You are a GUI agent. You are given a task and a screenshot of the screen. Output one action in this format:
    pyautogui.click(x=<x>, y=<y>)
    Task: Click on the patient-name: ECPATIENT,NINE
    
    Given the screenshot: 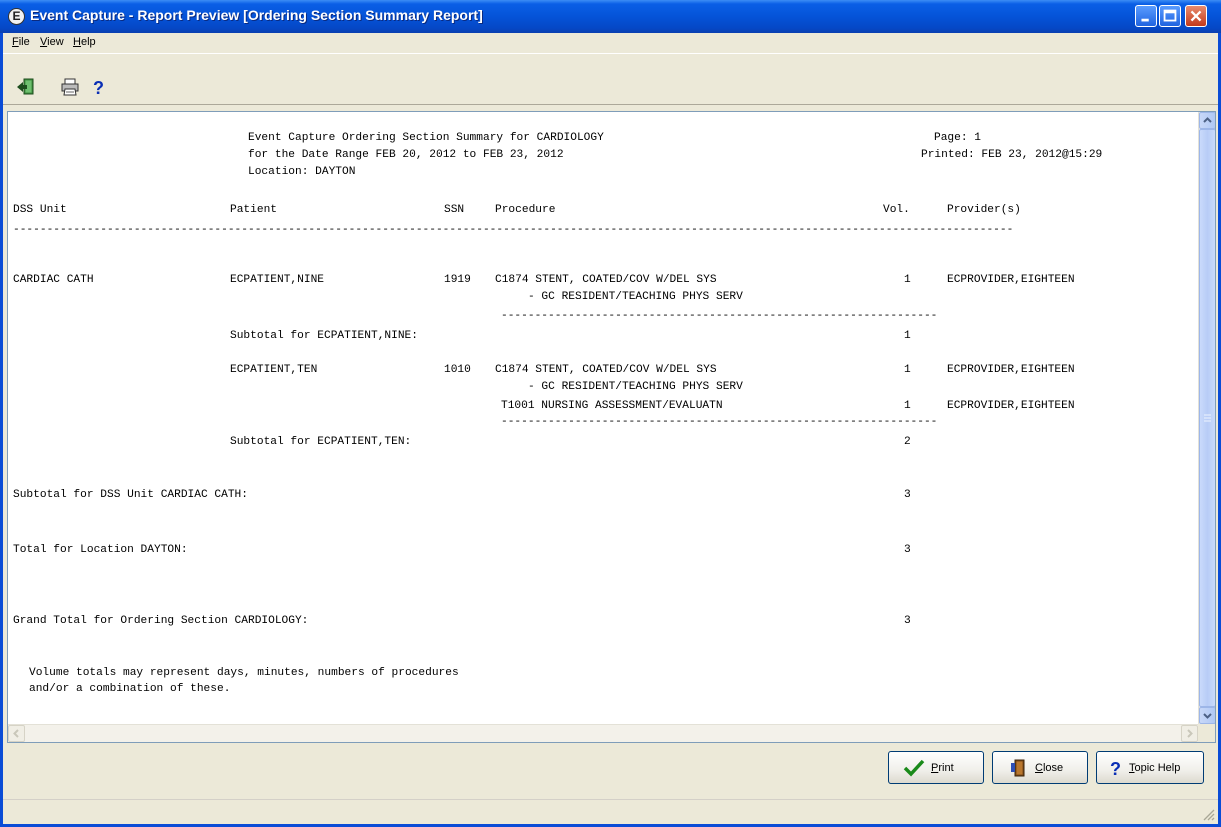 What is the action you would take?
    pyautogui.click(x=277, y=280)
    